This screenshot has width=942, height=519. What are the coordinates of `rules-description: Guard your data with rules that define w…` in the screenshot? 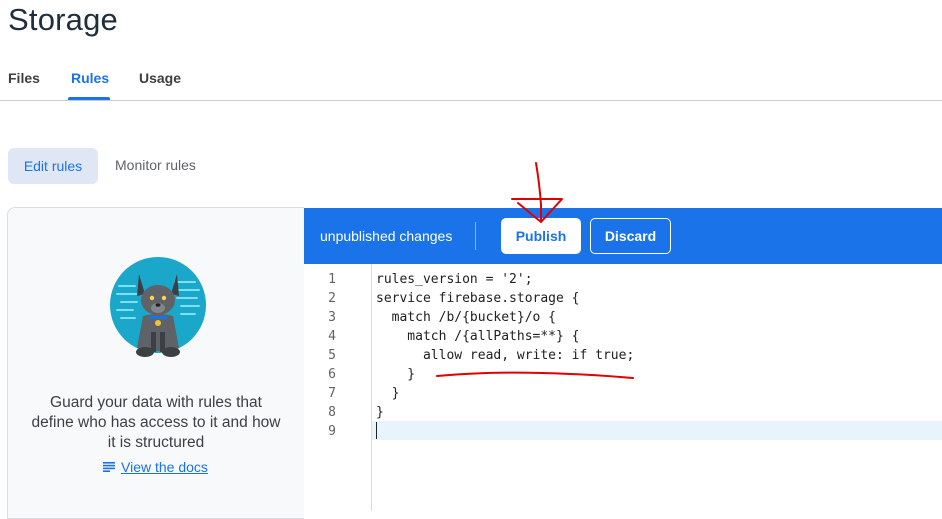 It's located at (156, 422).